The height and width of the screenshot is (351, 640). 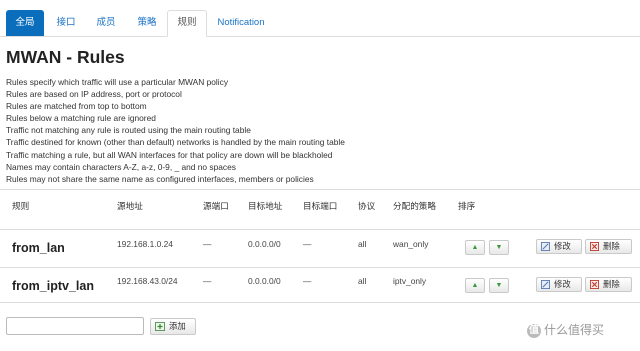 I want to click on src-ip: 192.168.43.0/24, so click(x=147, y=281).